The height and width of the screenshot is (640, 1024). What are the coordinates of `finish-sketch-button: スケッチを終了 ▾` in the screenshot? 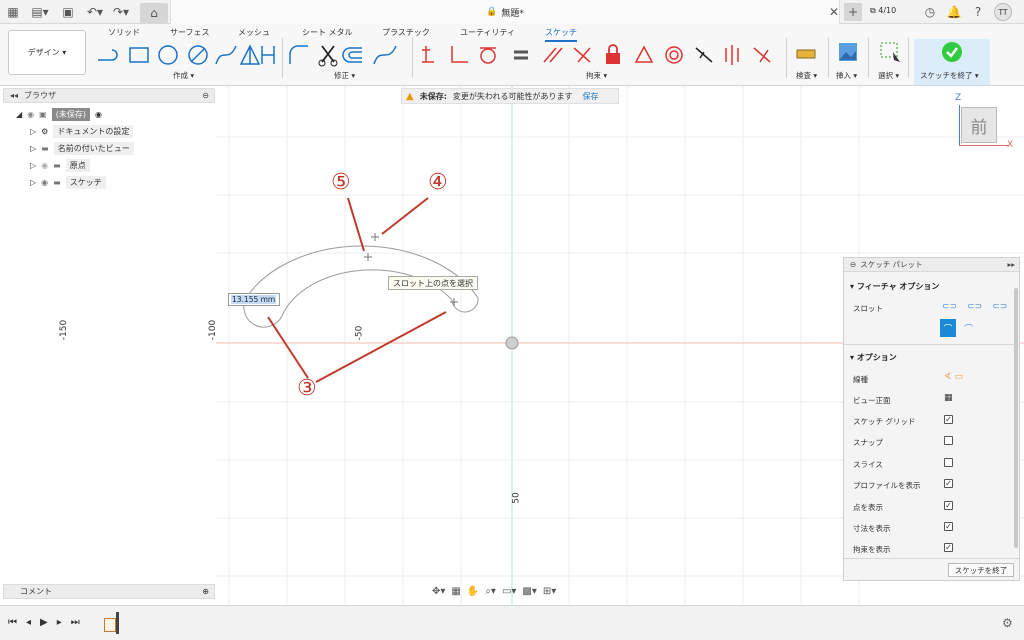 It's located at (952, 62).